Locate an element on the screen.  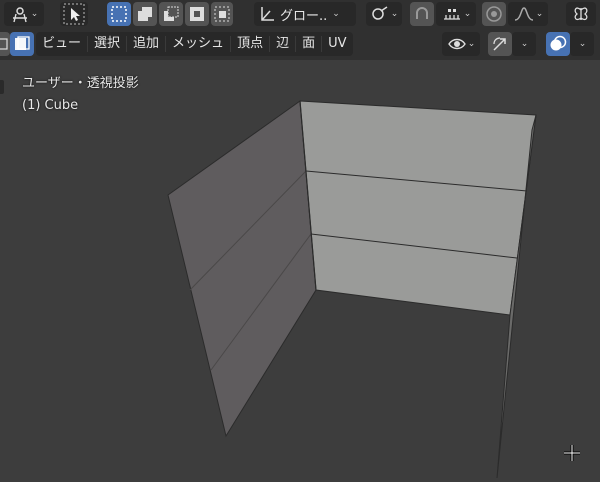
overlays-icon is located at coordinates (558, 43).